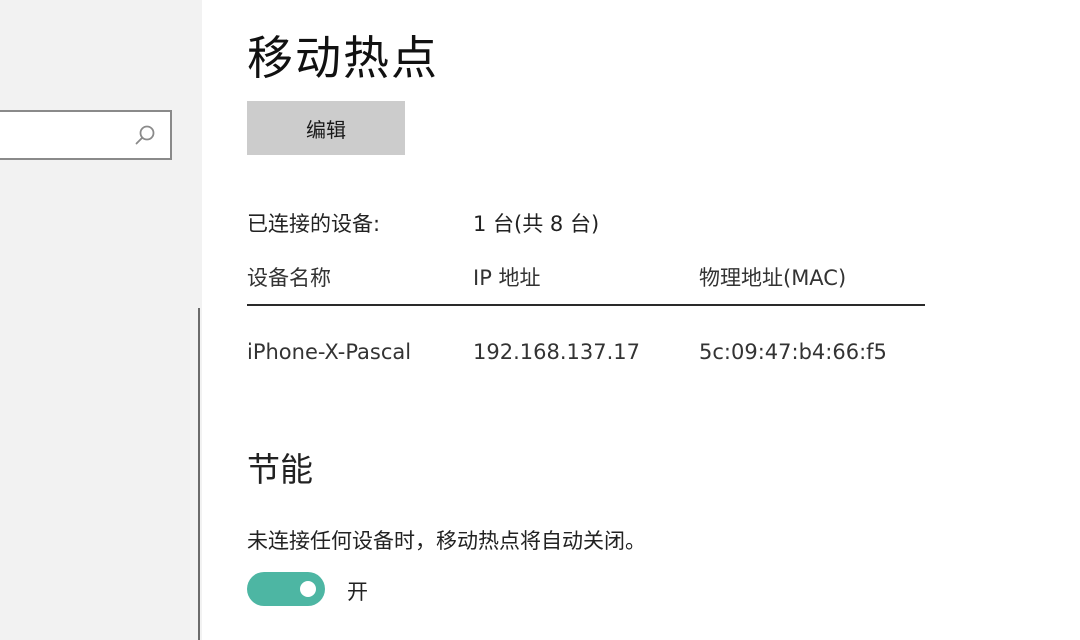  What do you see at coordinates (357, 592) in the screenshot?
I see `toggle-state-label: 开` at bounding box center [357, 592].